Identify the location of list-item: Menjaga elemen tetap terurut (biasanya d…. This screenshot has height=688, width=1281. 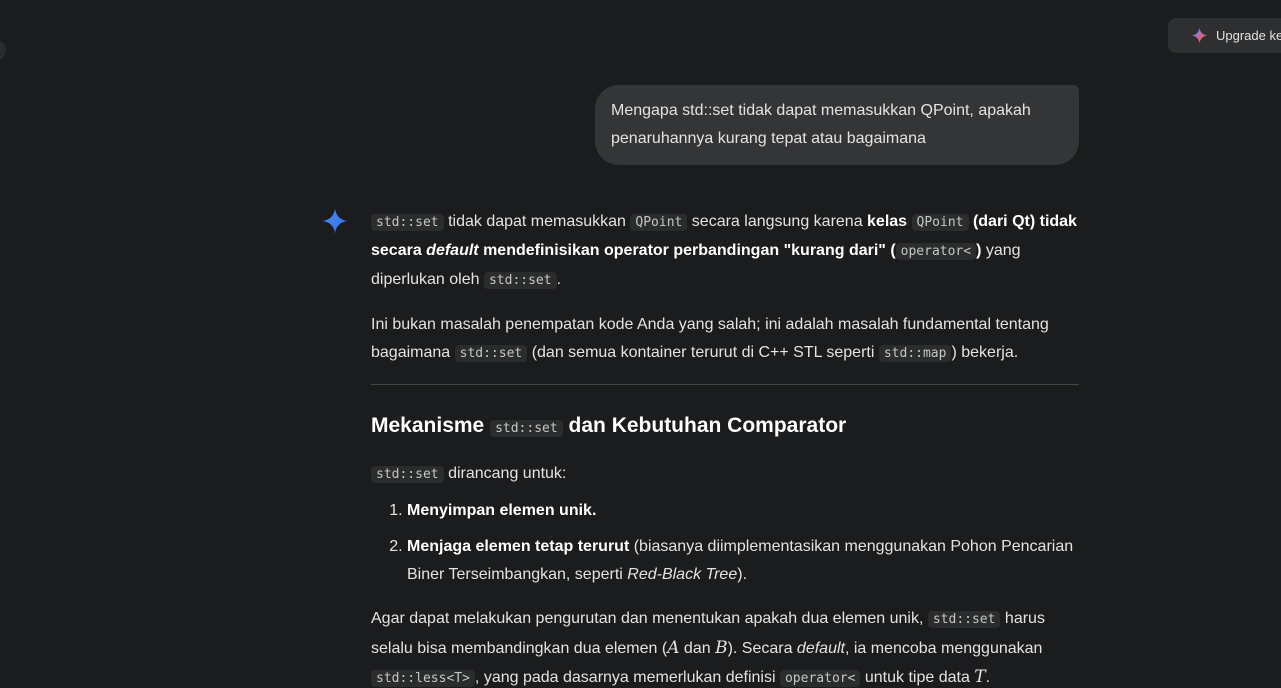
(743, 561).